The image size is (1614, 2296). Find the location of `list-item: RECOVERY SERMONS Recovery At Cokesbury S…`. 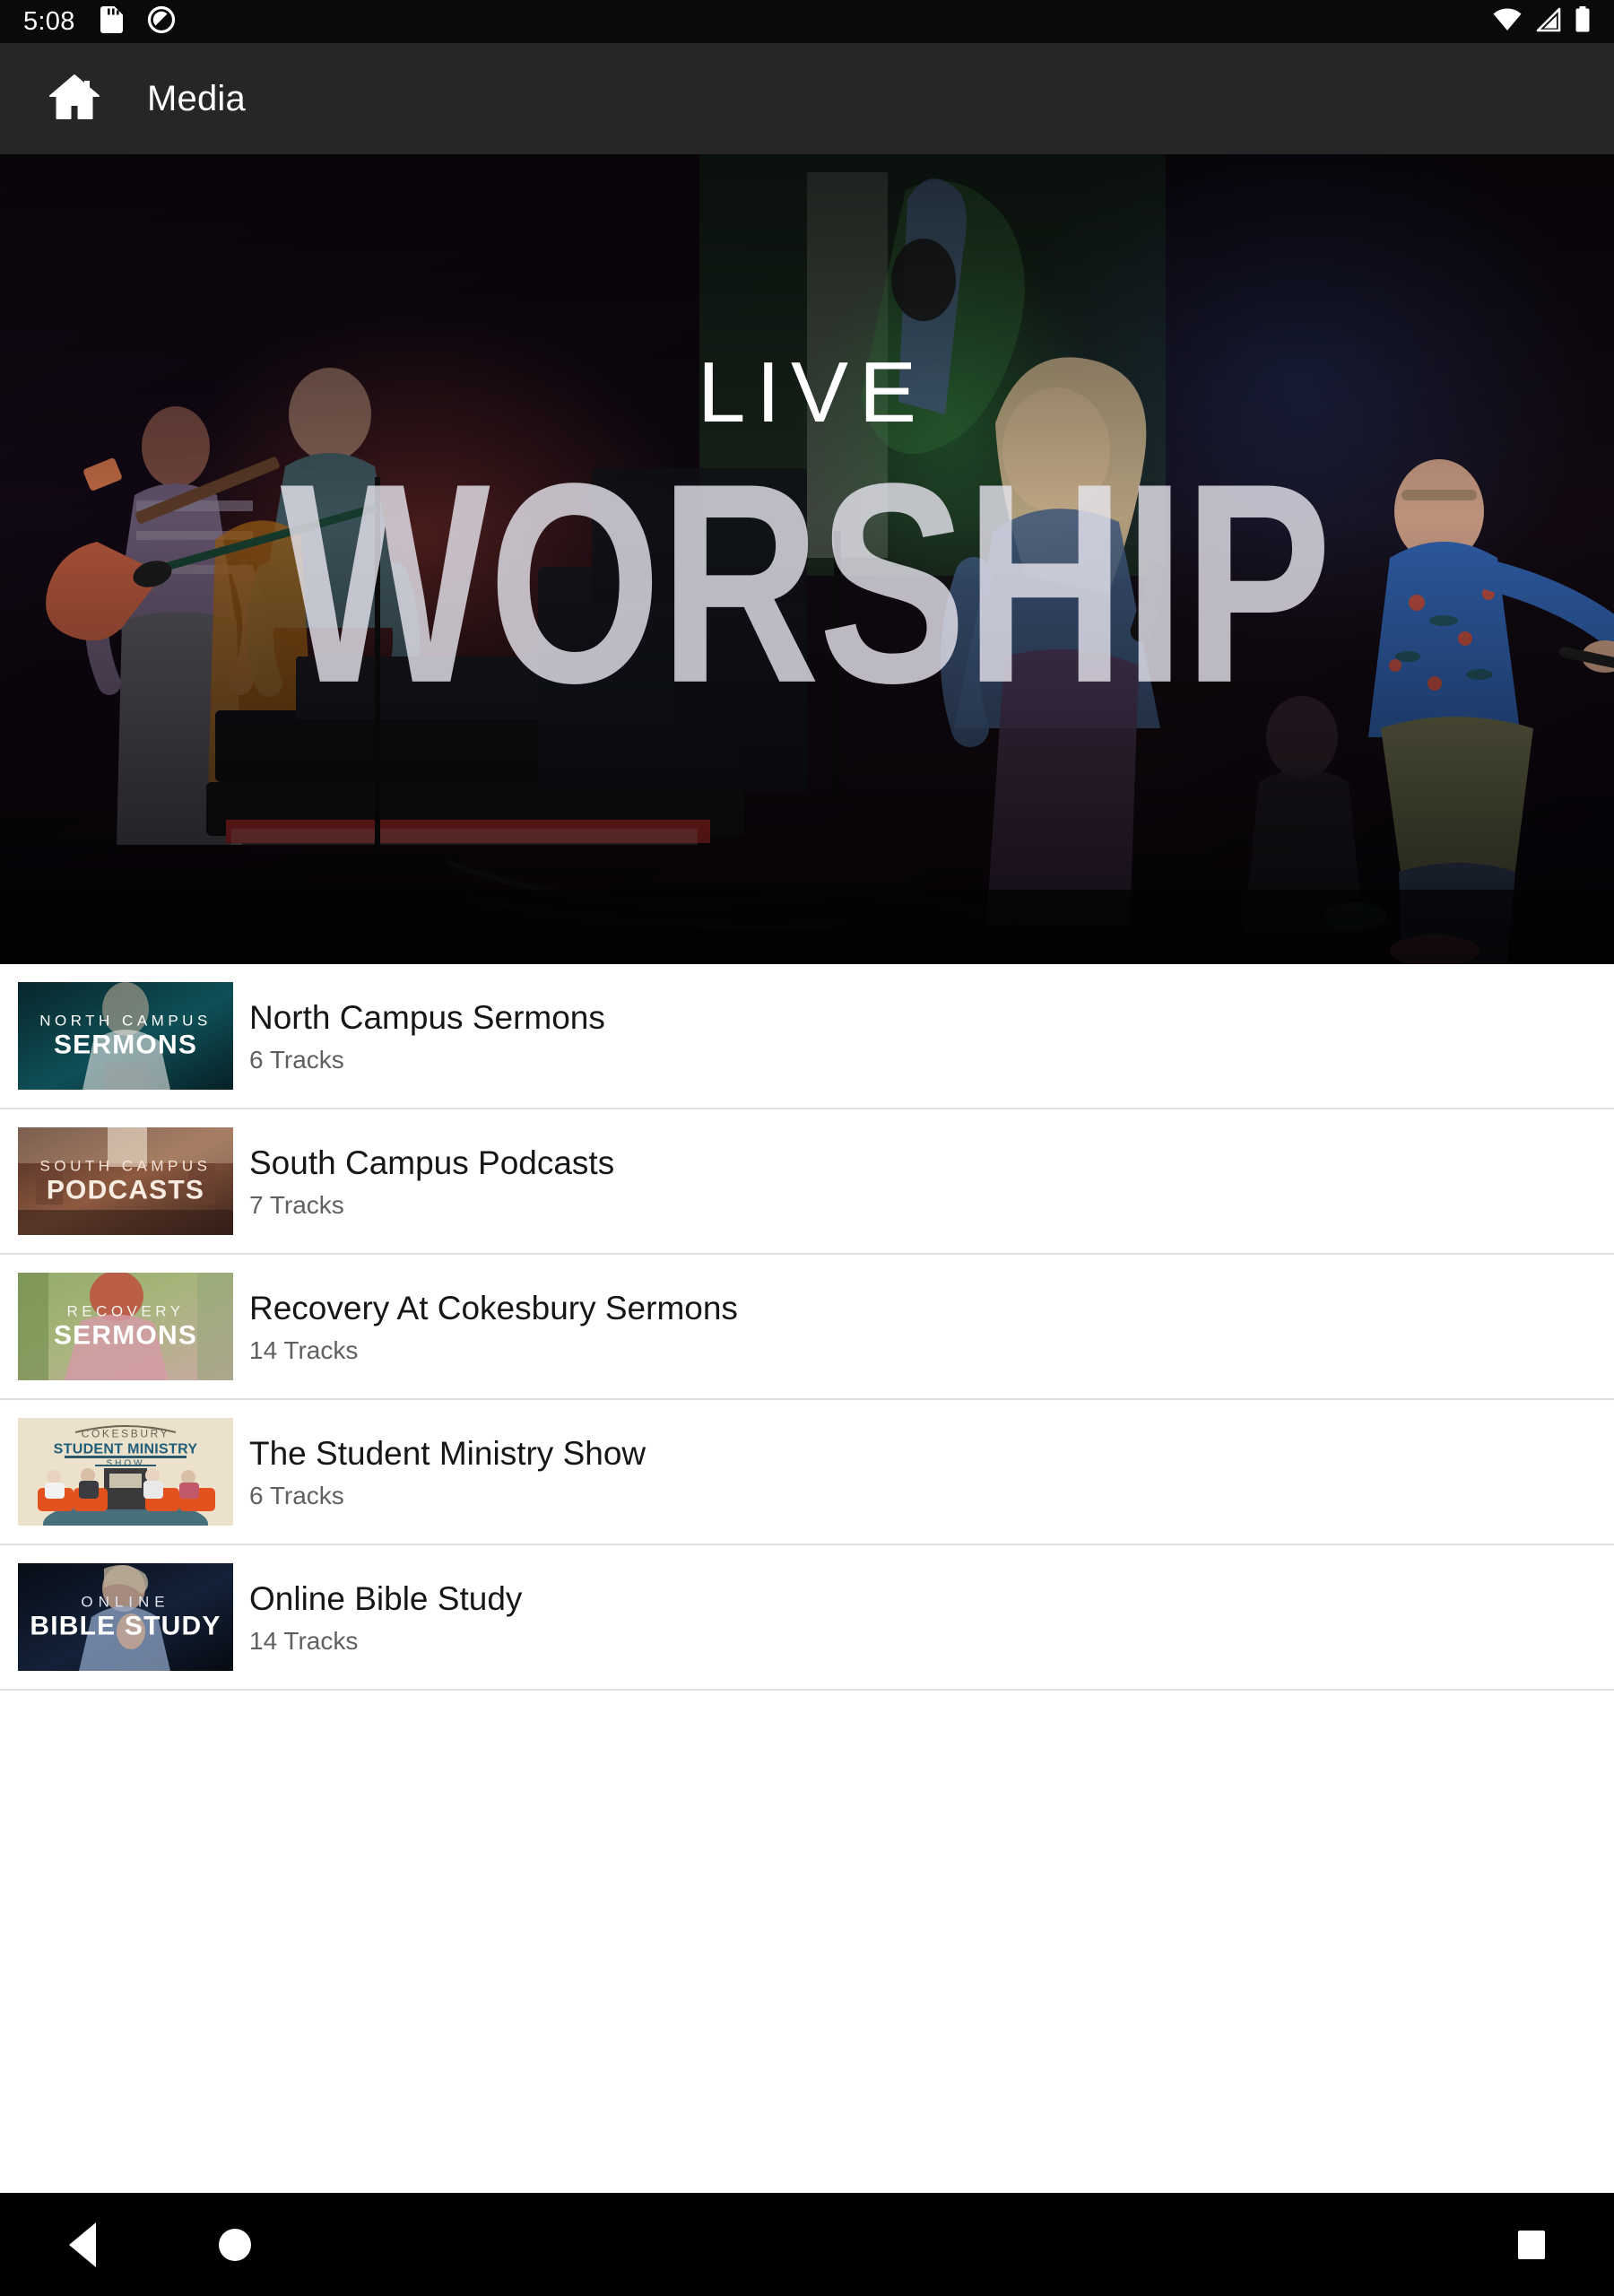

list-item: RECOVERY SERMONS Recovery At Cokesbury S… is located at coordinates (807, 1327).